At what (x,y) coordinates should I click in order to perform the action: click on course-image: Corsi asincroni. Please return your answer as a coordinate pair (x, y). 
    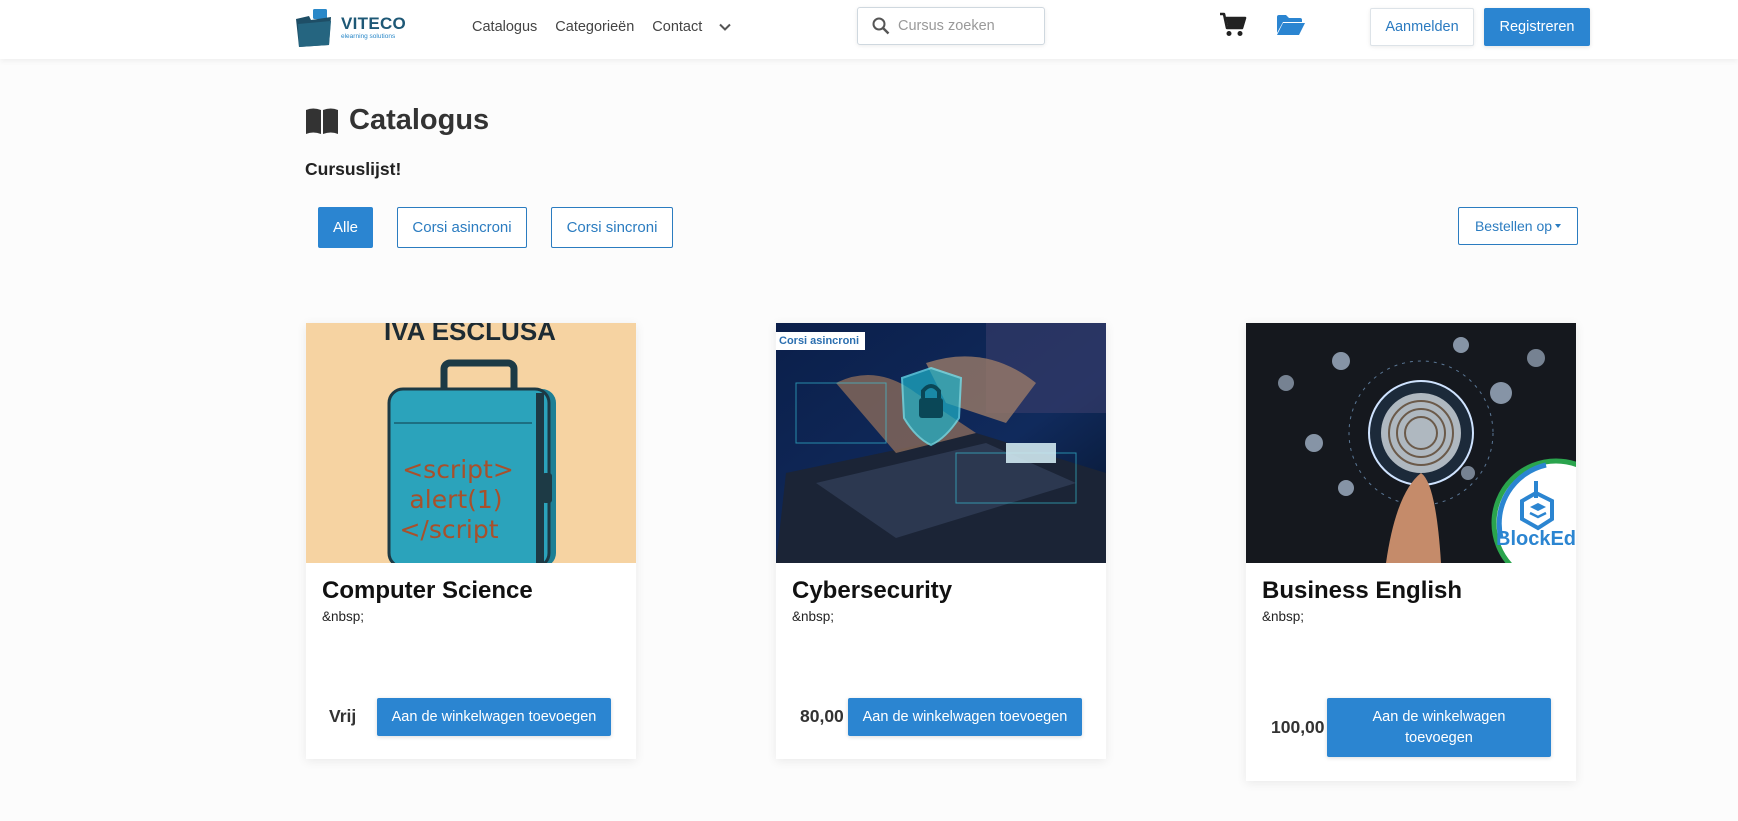
    Looking at the image, I should click on (941, 443).